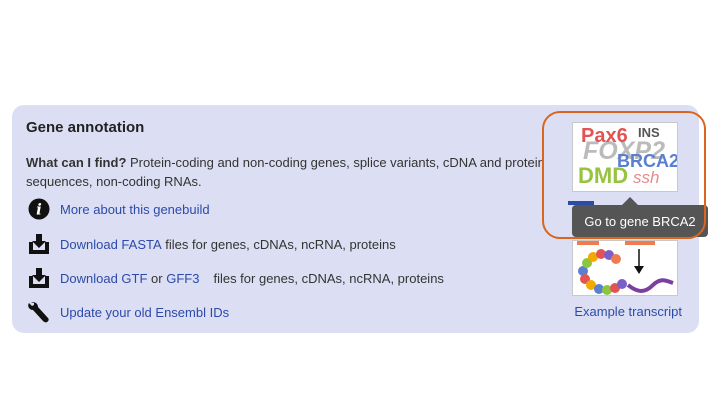 The height and width of the screenshot is (405, 720). What do you see at coordinates (76, 162) in the screenshot?
I see `what-label: What can I find?` at bounding box center [76, 162].